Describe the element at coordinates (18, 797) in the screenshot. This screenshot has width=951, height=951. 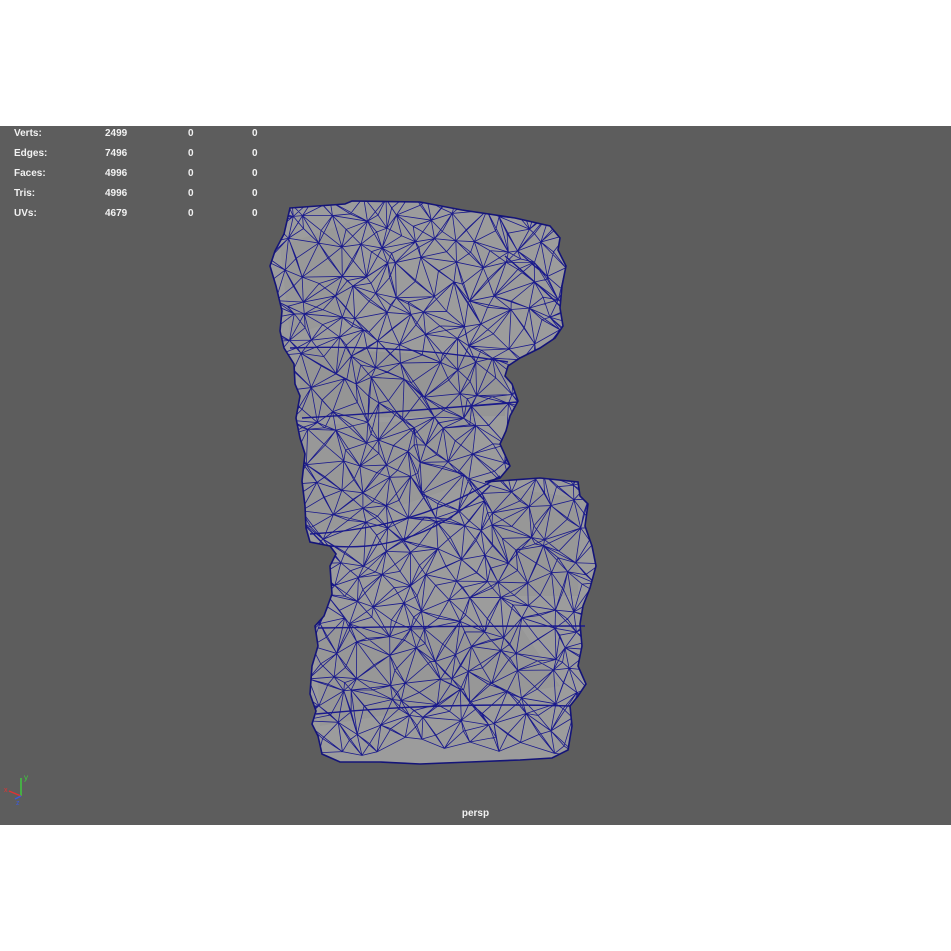
I see `z-axis-line` at that location.